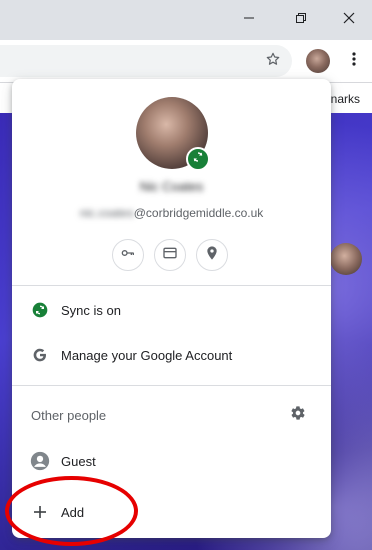  Describe the element at coordinates (78, 461) in the screenshot. I see `guest-label: Guest` at that location.